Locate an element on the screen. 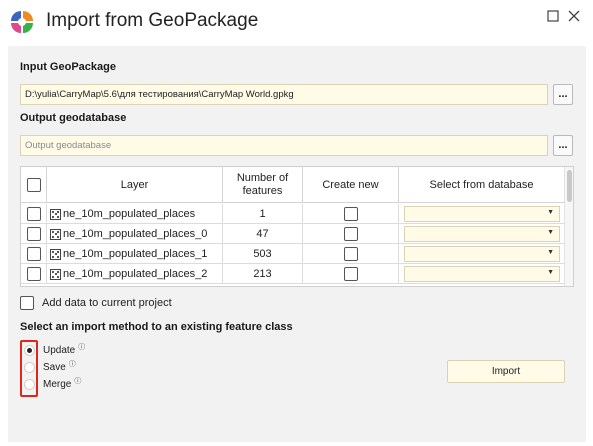  table-row: ne_10m_populated_places_1 503 ▼ is located at coordinates (293, 254).